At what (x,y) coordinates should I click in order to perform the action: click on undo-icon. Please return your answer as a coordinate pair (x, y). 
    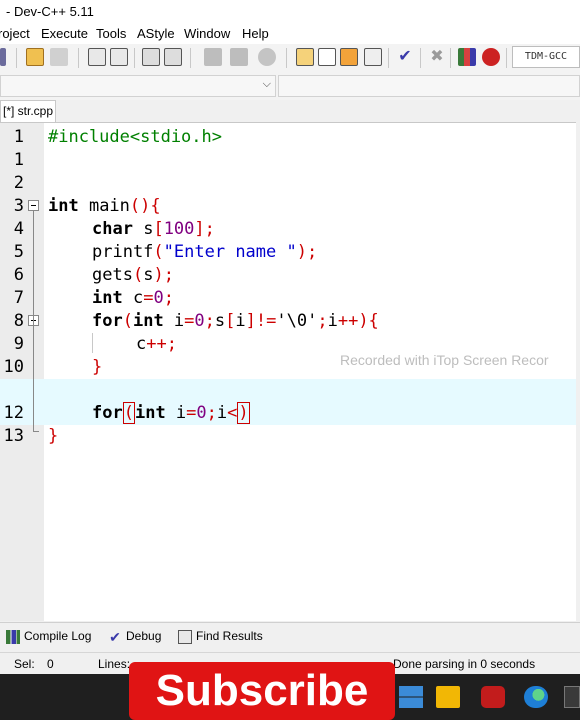
    Looking at the image, I should click on (35, 57).